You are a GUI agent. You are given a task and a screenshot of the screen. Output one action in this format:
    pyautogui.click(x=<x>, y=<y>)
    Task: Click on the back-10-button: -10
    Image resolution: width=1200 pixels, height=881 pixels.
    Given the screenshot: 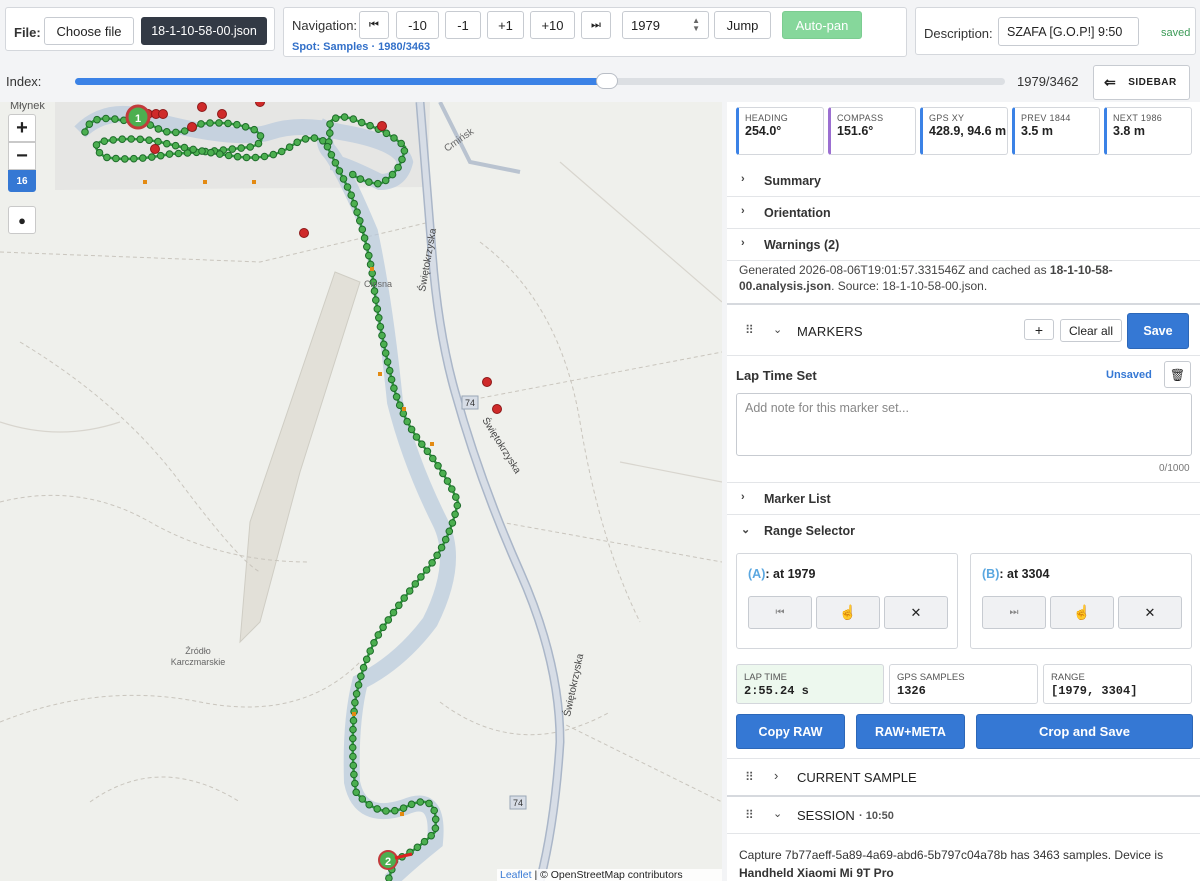 What is the action you would take?
    pyautogui.click(x=417, y=25)
    